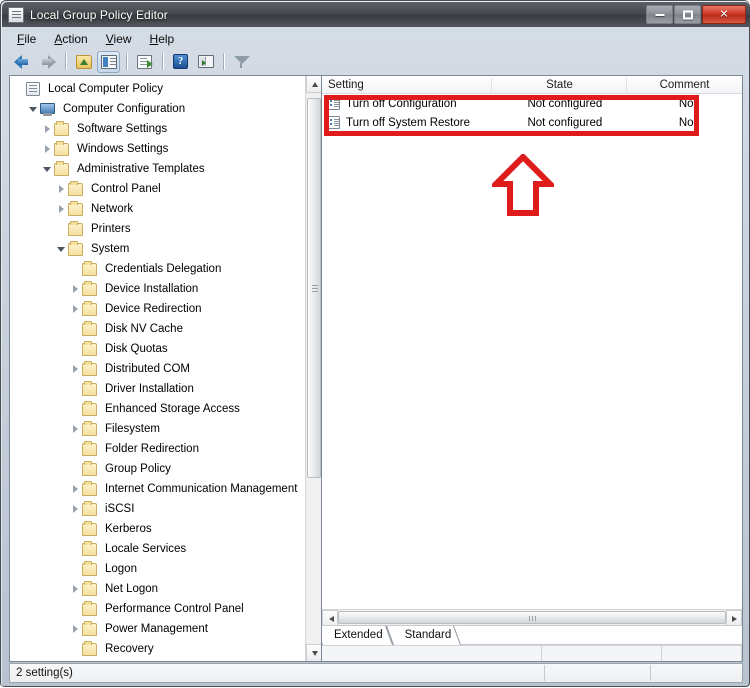 The width and height of the screenshot is (750, 688). What do you see at coordinates (144, 62) in the screenshot?
I see `export-list-button` at bounding box center [144, 62].